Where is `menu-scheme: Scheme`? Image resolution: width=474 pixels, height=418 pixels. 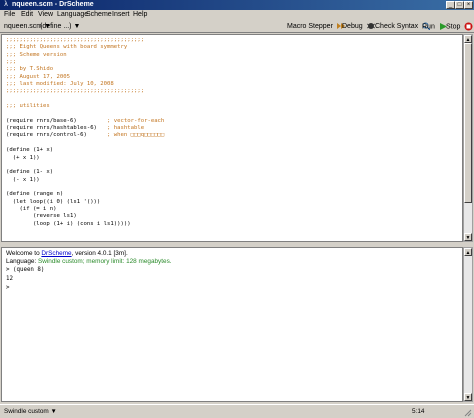
menu-scheme: Scheme is located at coordinates (99, 15).